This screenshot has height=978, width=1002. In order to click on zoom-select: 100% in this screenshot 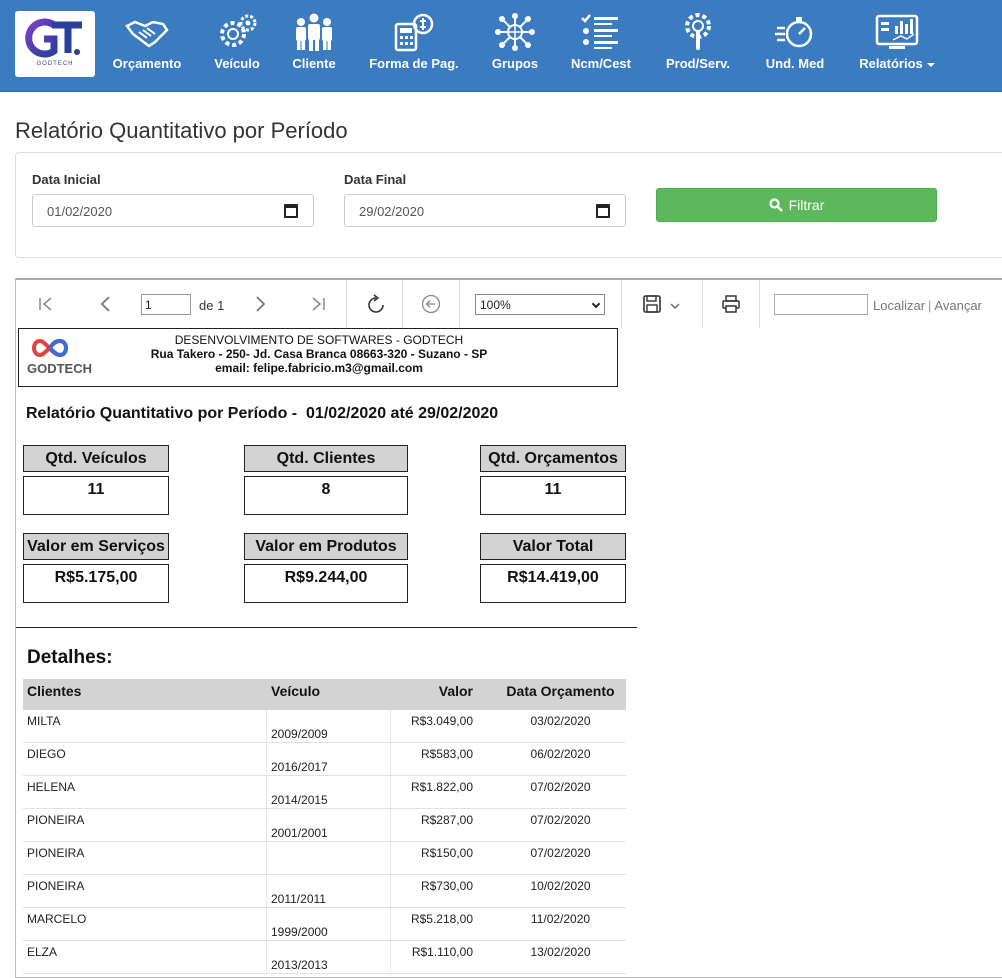, I will do `click(540, 304)`.